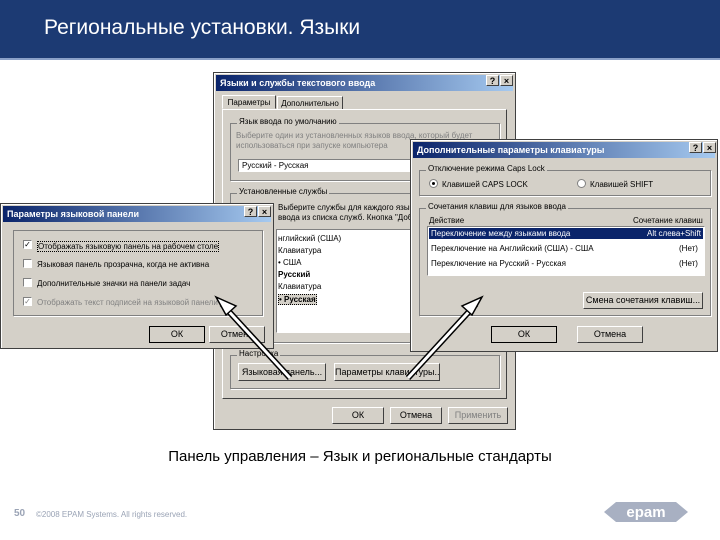 The width and height of the screenshot is (720, 540). I want to click on epam-logo: epam, so click(646, 512).